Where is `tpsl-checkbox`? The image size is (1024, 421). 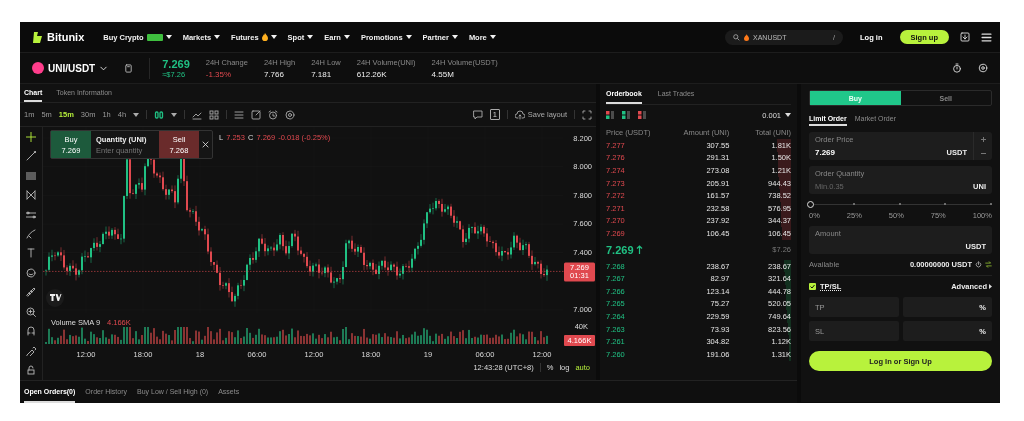 tpsl-checkbox is located at coordinates (812, 286).